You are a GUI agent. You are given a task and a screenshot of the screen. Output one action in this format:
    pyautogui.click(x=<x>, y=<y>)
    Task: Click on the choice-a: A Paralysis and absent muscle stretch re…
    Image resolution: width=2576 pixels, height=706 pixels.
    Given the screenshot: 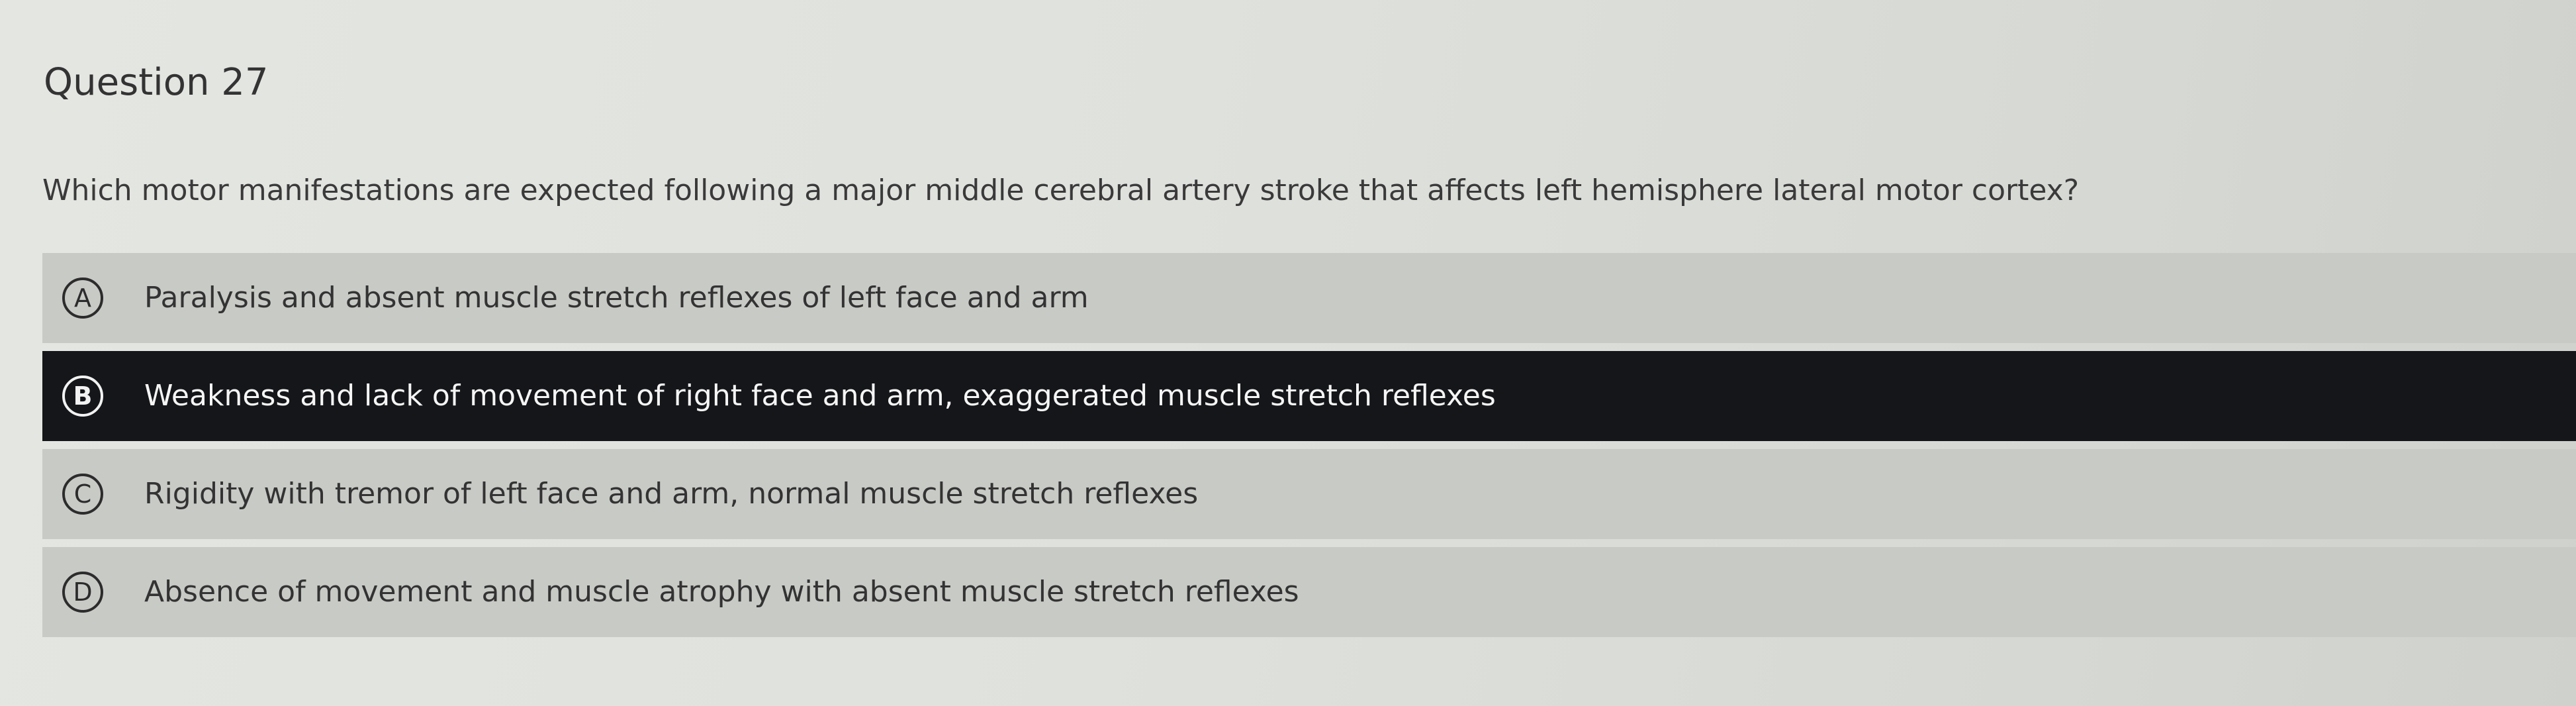 What is the action you would take?
    pyautogui.click(x=1309, y=298)
    